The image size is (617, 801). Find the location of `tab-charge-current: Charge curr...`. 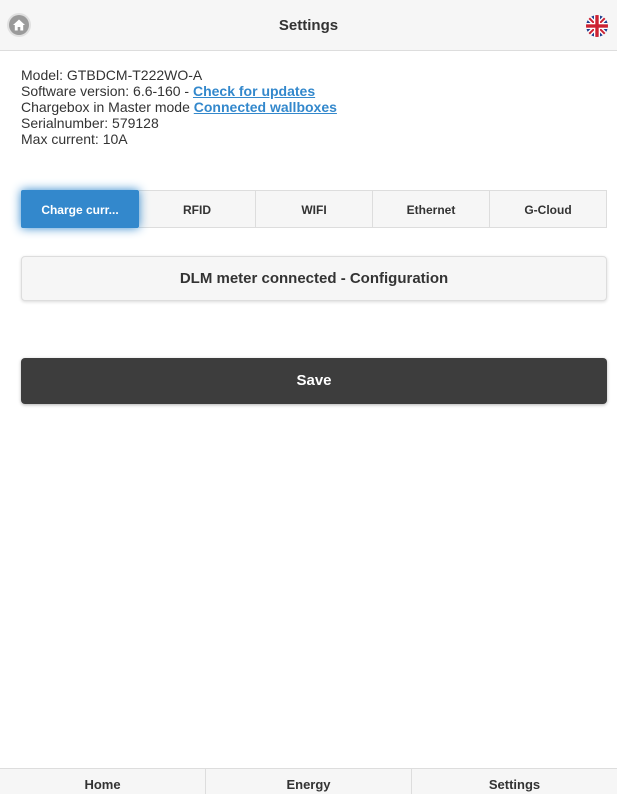

tab-charge-current: Charge curr... is located at coordinates (80, 209).